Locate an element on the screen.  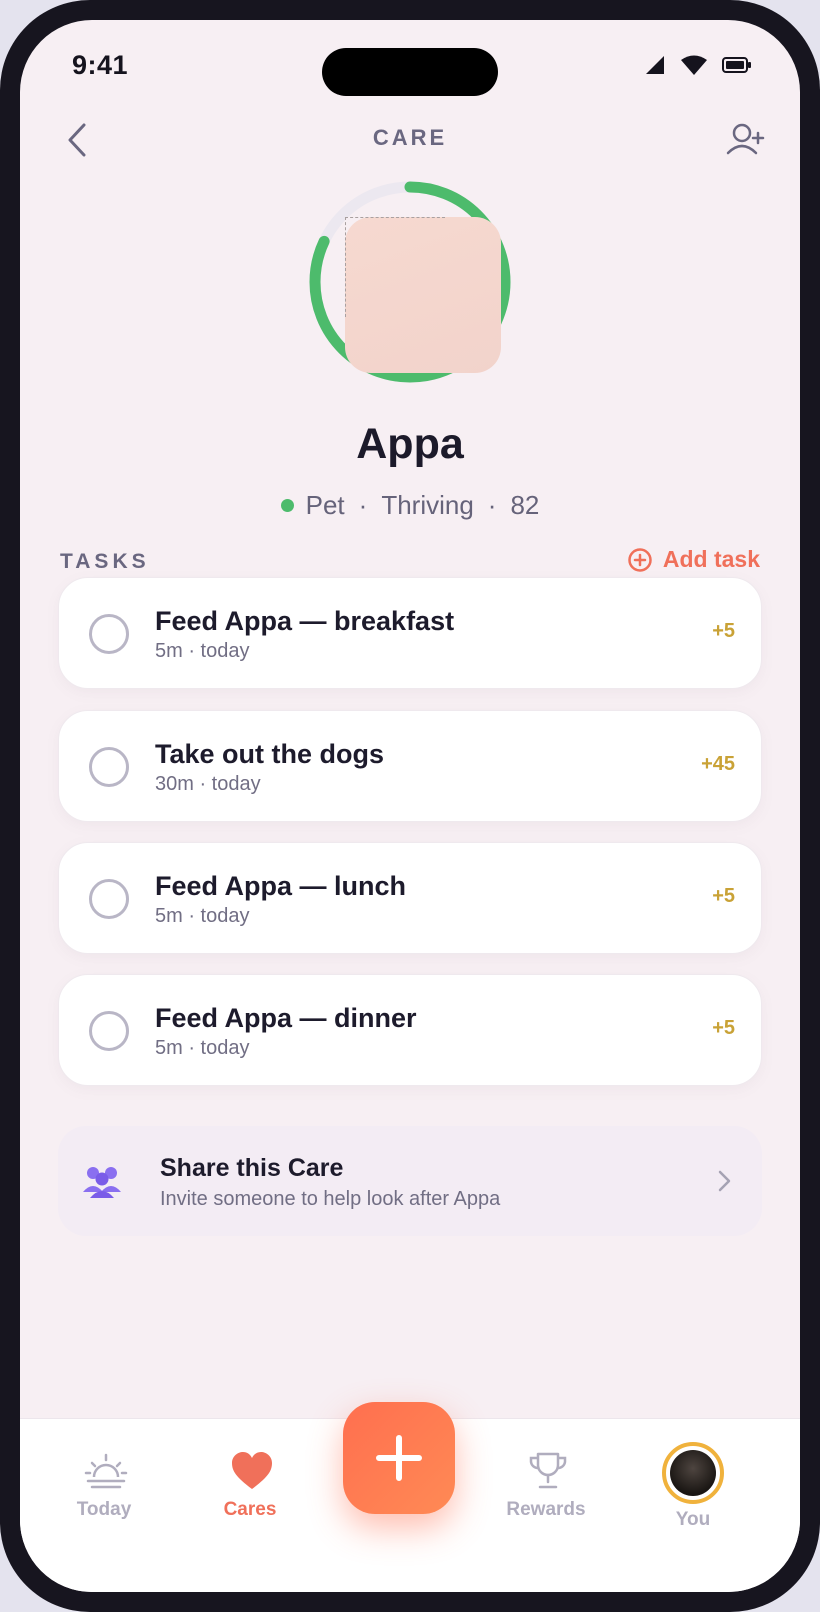
care-meta: Pet · Thriving · 82 is located at coordinates (410, 505).